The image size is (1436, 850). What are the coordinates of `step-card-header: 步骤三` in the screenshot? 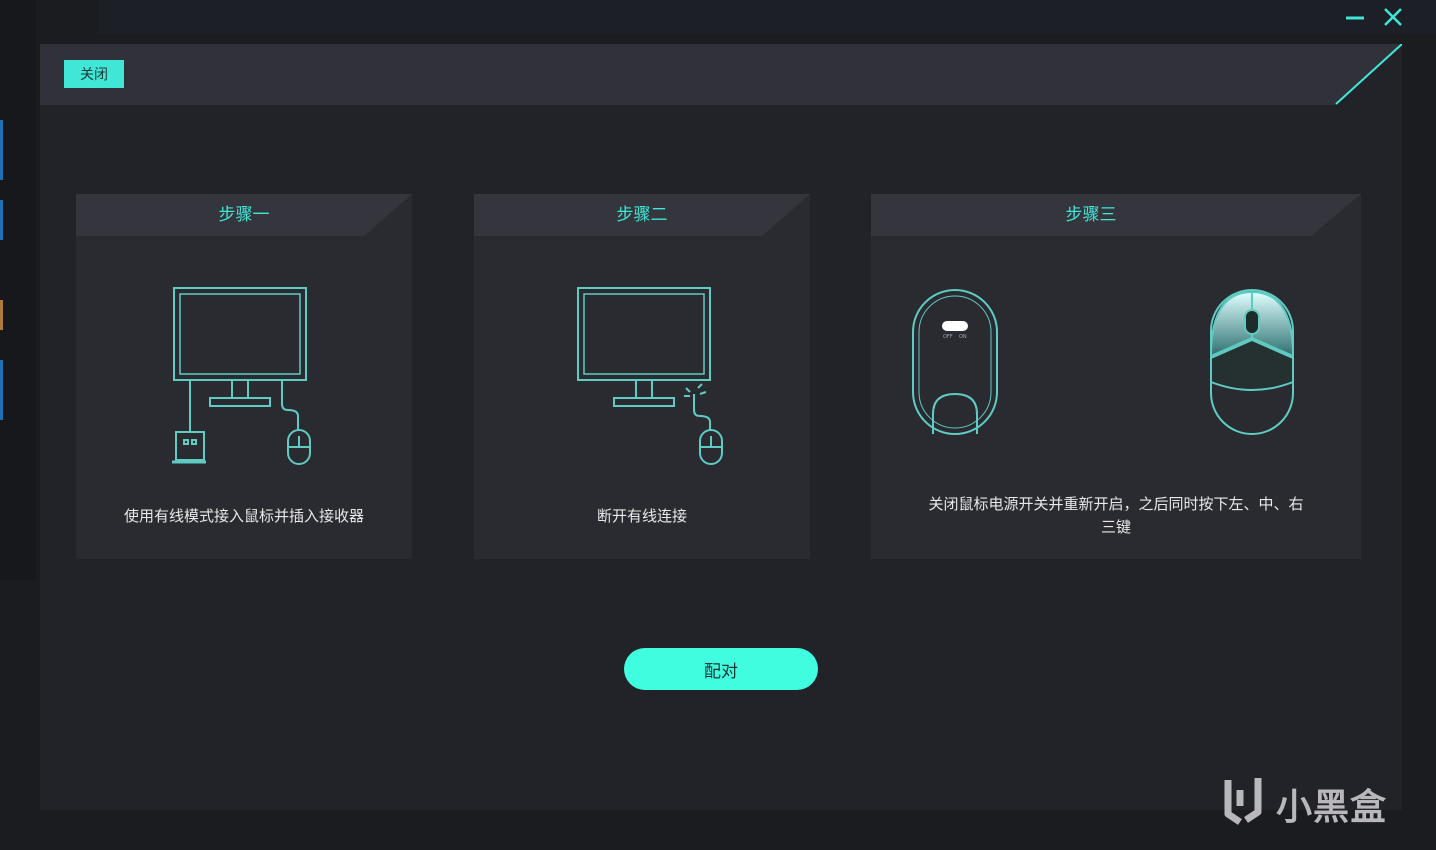 It's located at (1116, 215).